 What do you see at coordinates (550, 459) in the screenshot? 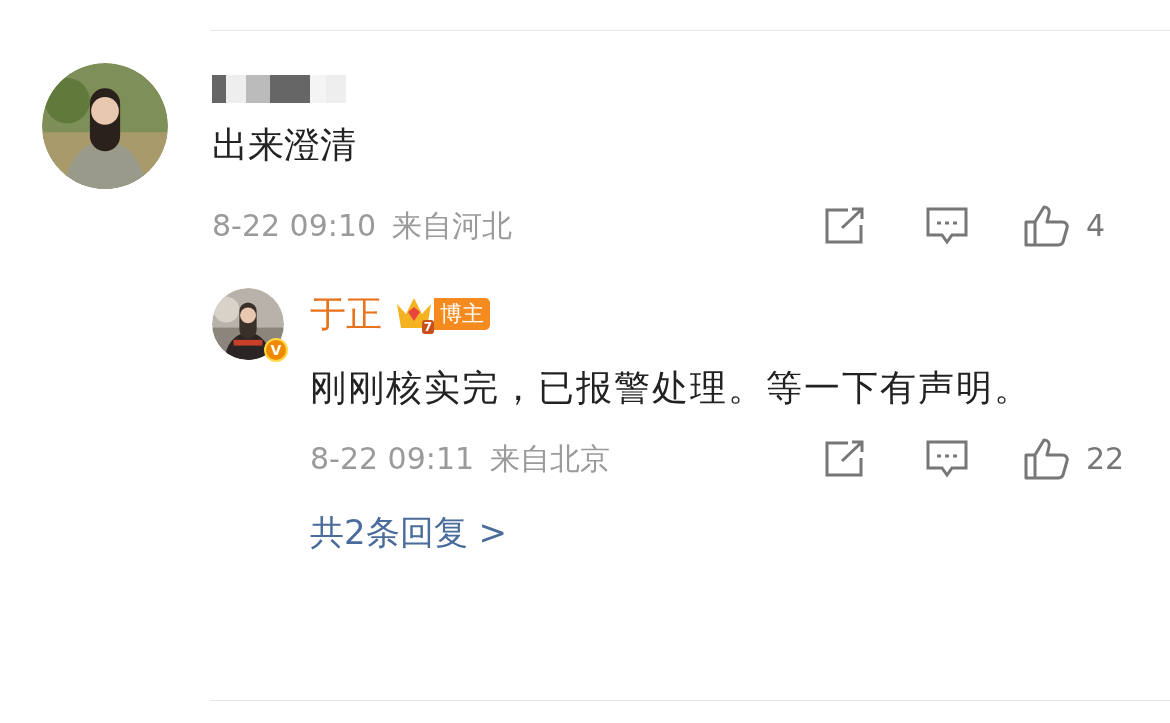
I see `comment-location: 来自北京` at bounding box center [550, 459].